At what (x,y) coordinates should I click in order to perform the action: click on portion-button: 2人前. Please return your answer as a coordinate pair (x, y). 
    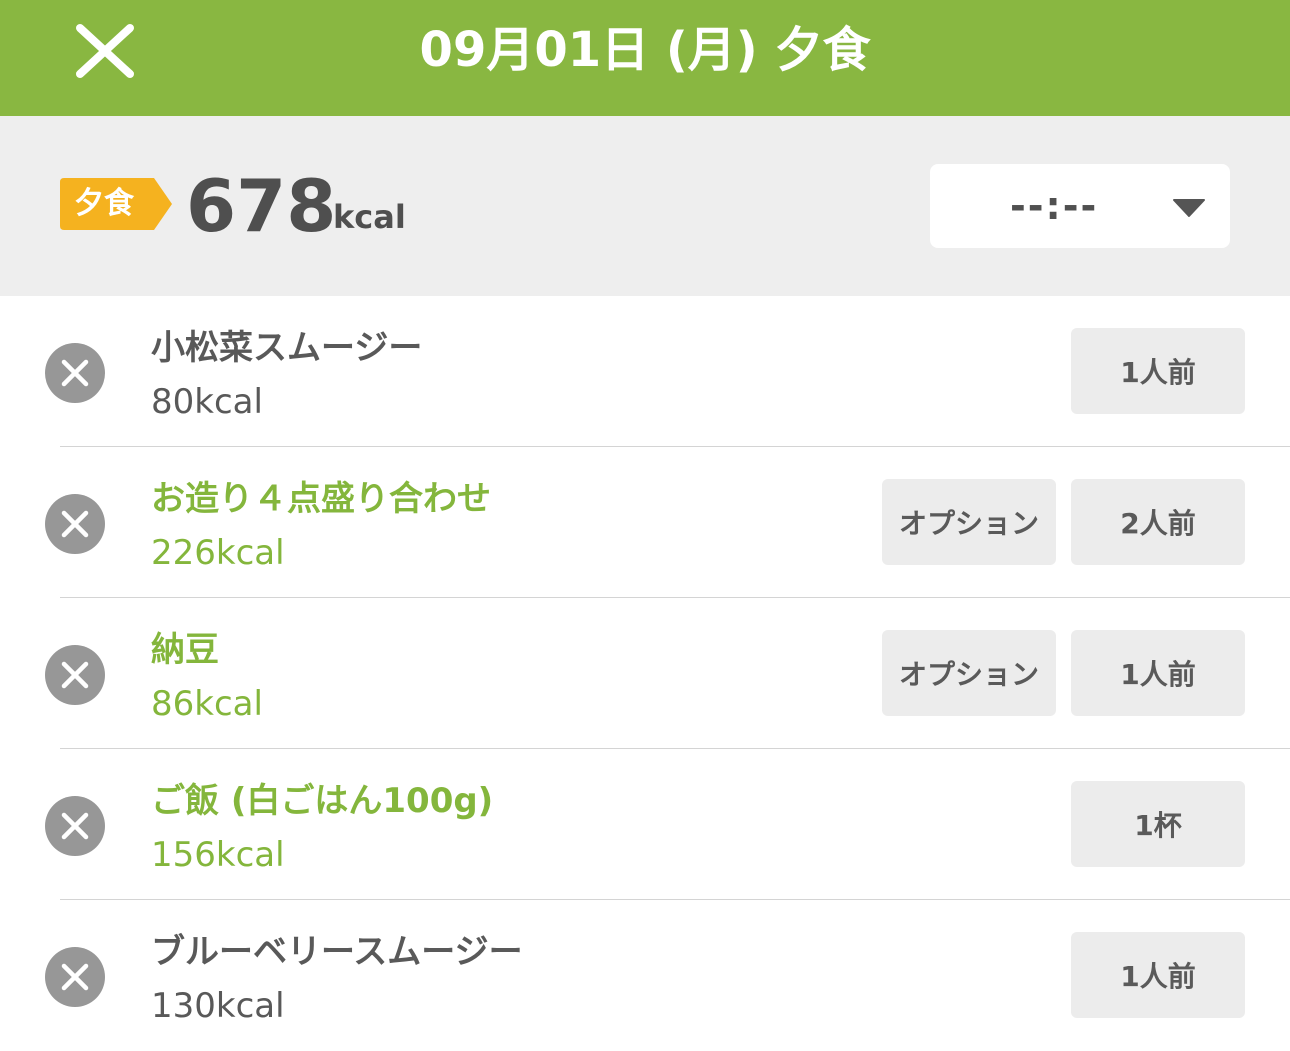
    Looking at the image, I should click on (1158, 522).